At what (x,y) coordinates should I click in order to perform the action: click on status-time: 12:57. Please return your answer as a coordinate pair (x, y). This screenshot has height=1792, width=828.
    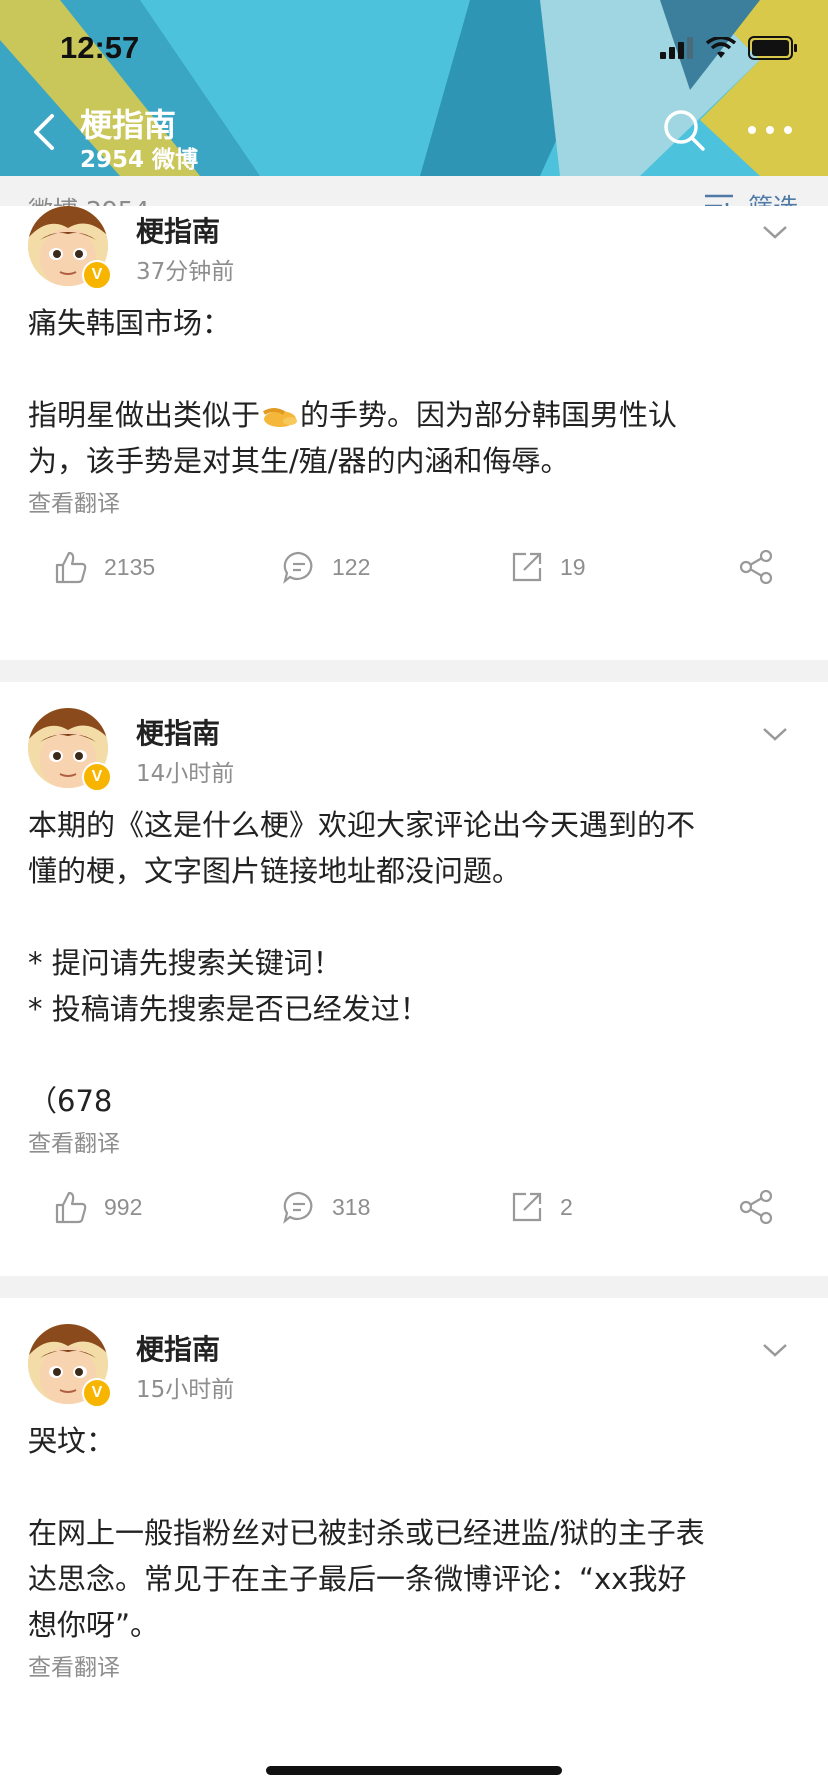
    Looking at the image, I should click on (100, 47).